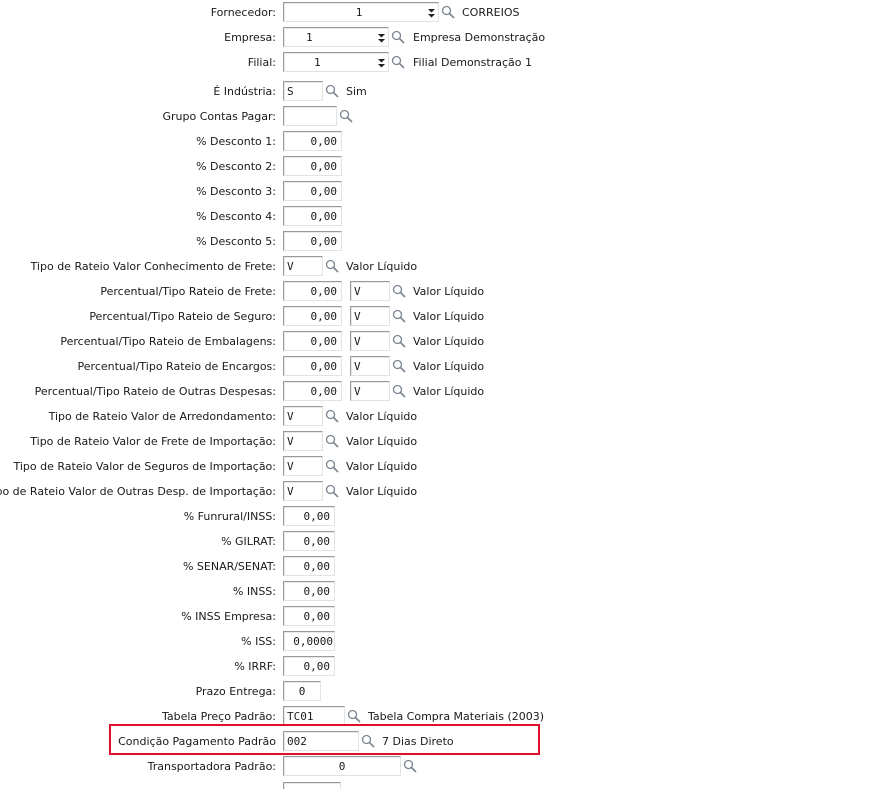 This screenshot has height=789, width=885. I want to click on grupo-contas-input, so click(310, 116).